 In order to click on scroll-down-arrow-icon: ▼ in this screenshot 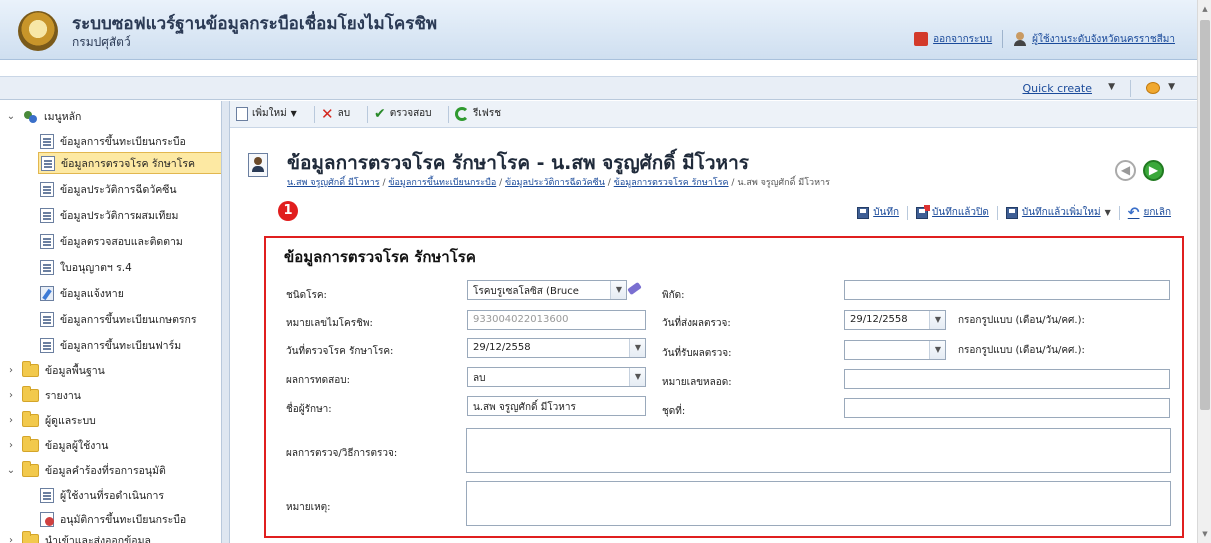, I will do `click(1204, 534)`.